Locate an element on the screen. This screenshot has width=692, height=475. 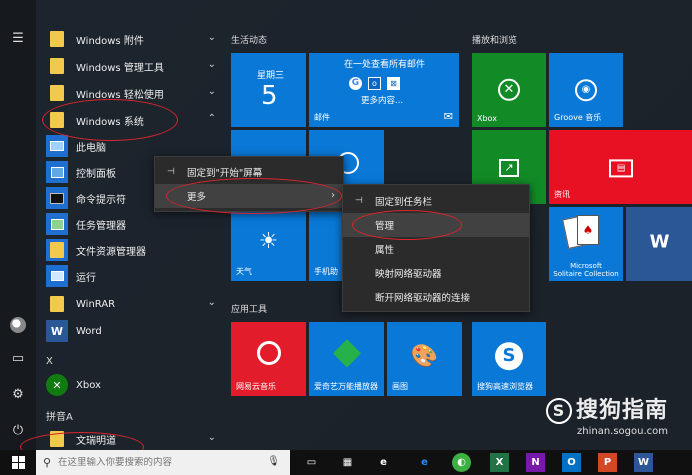
tile-groove: ◉ Groove 音乐 is located at coordinates (586, 90).